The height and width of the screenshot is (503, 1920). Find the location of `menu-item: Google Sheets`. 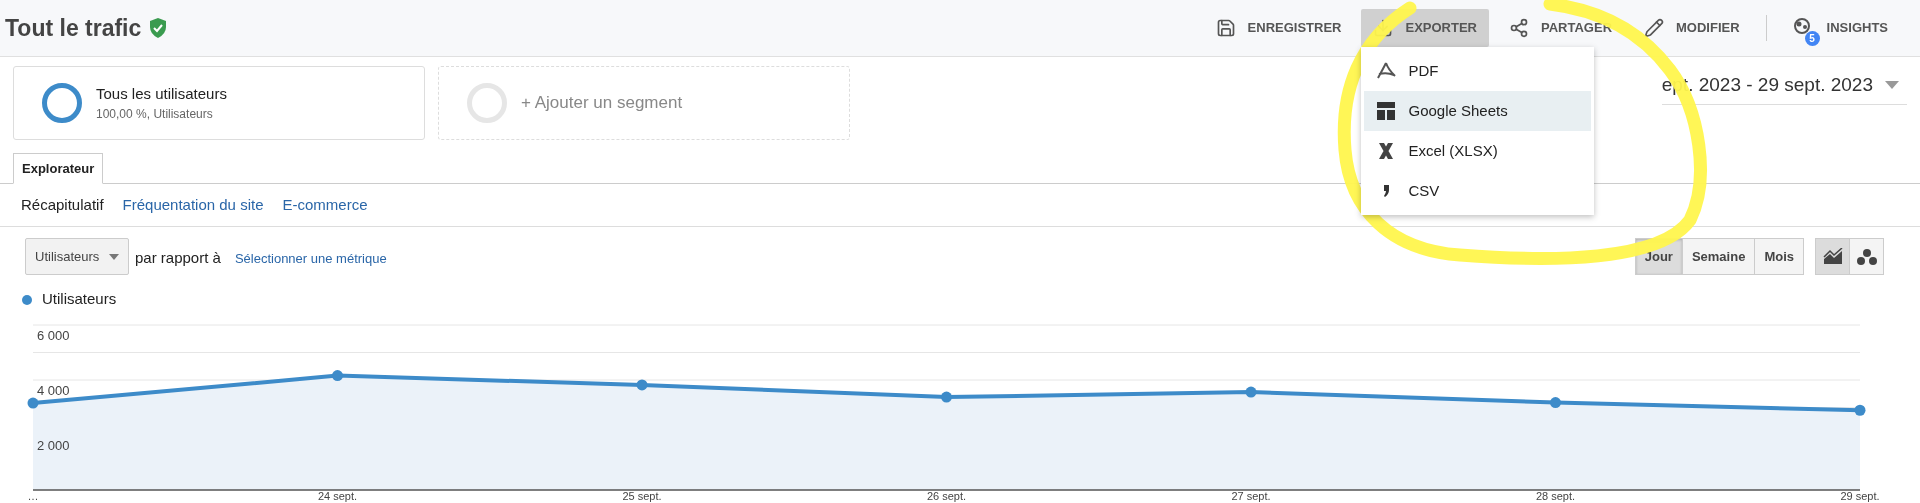

menu-item: Google Sheets is located at coordinates (1478, 111).